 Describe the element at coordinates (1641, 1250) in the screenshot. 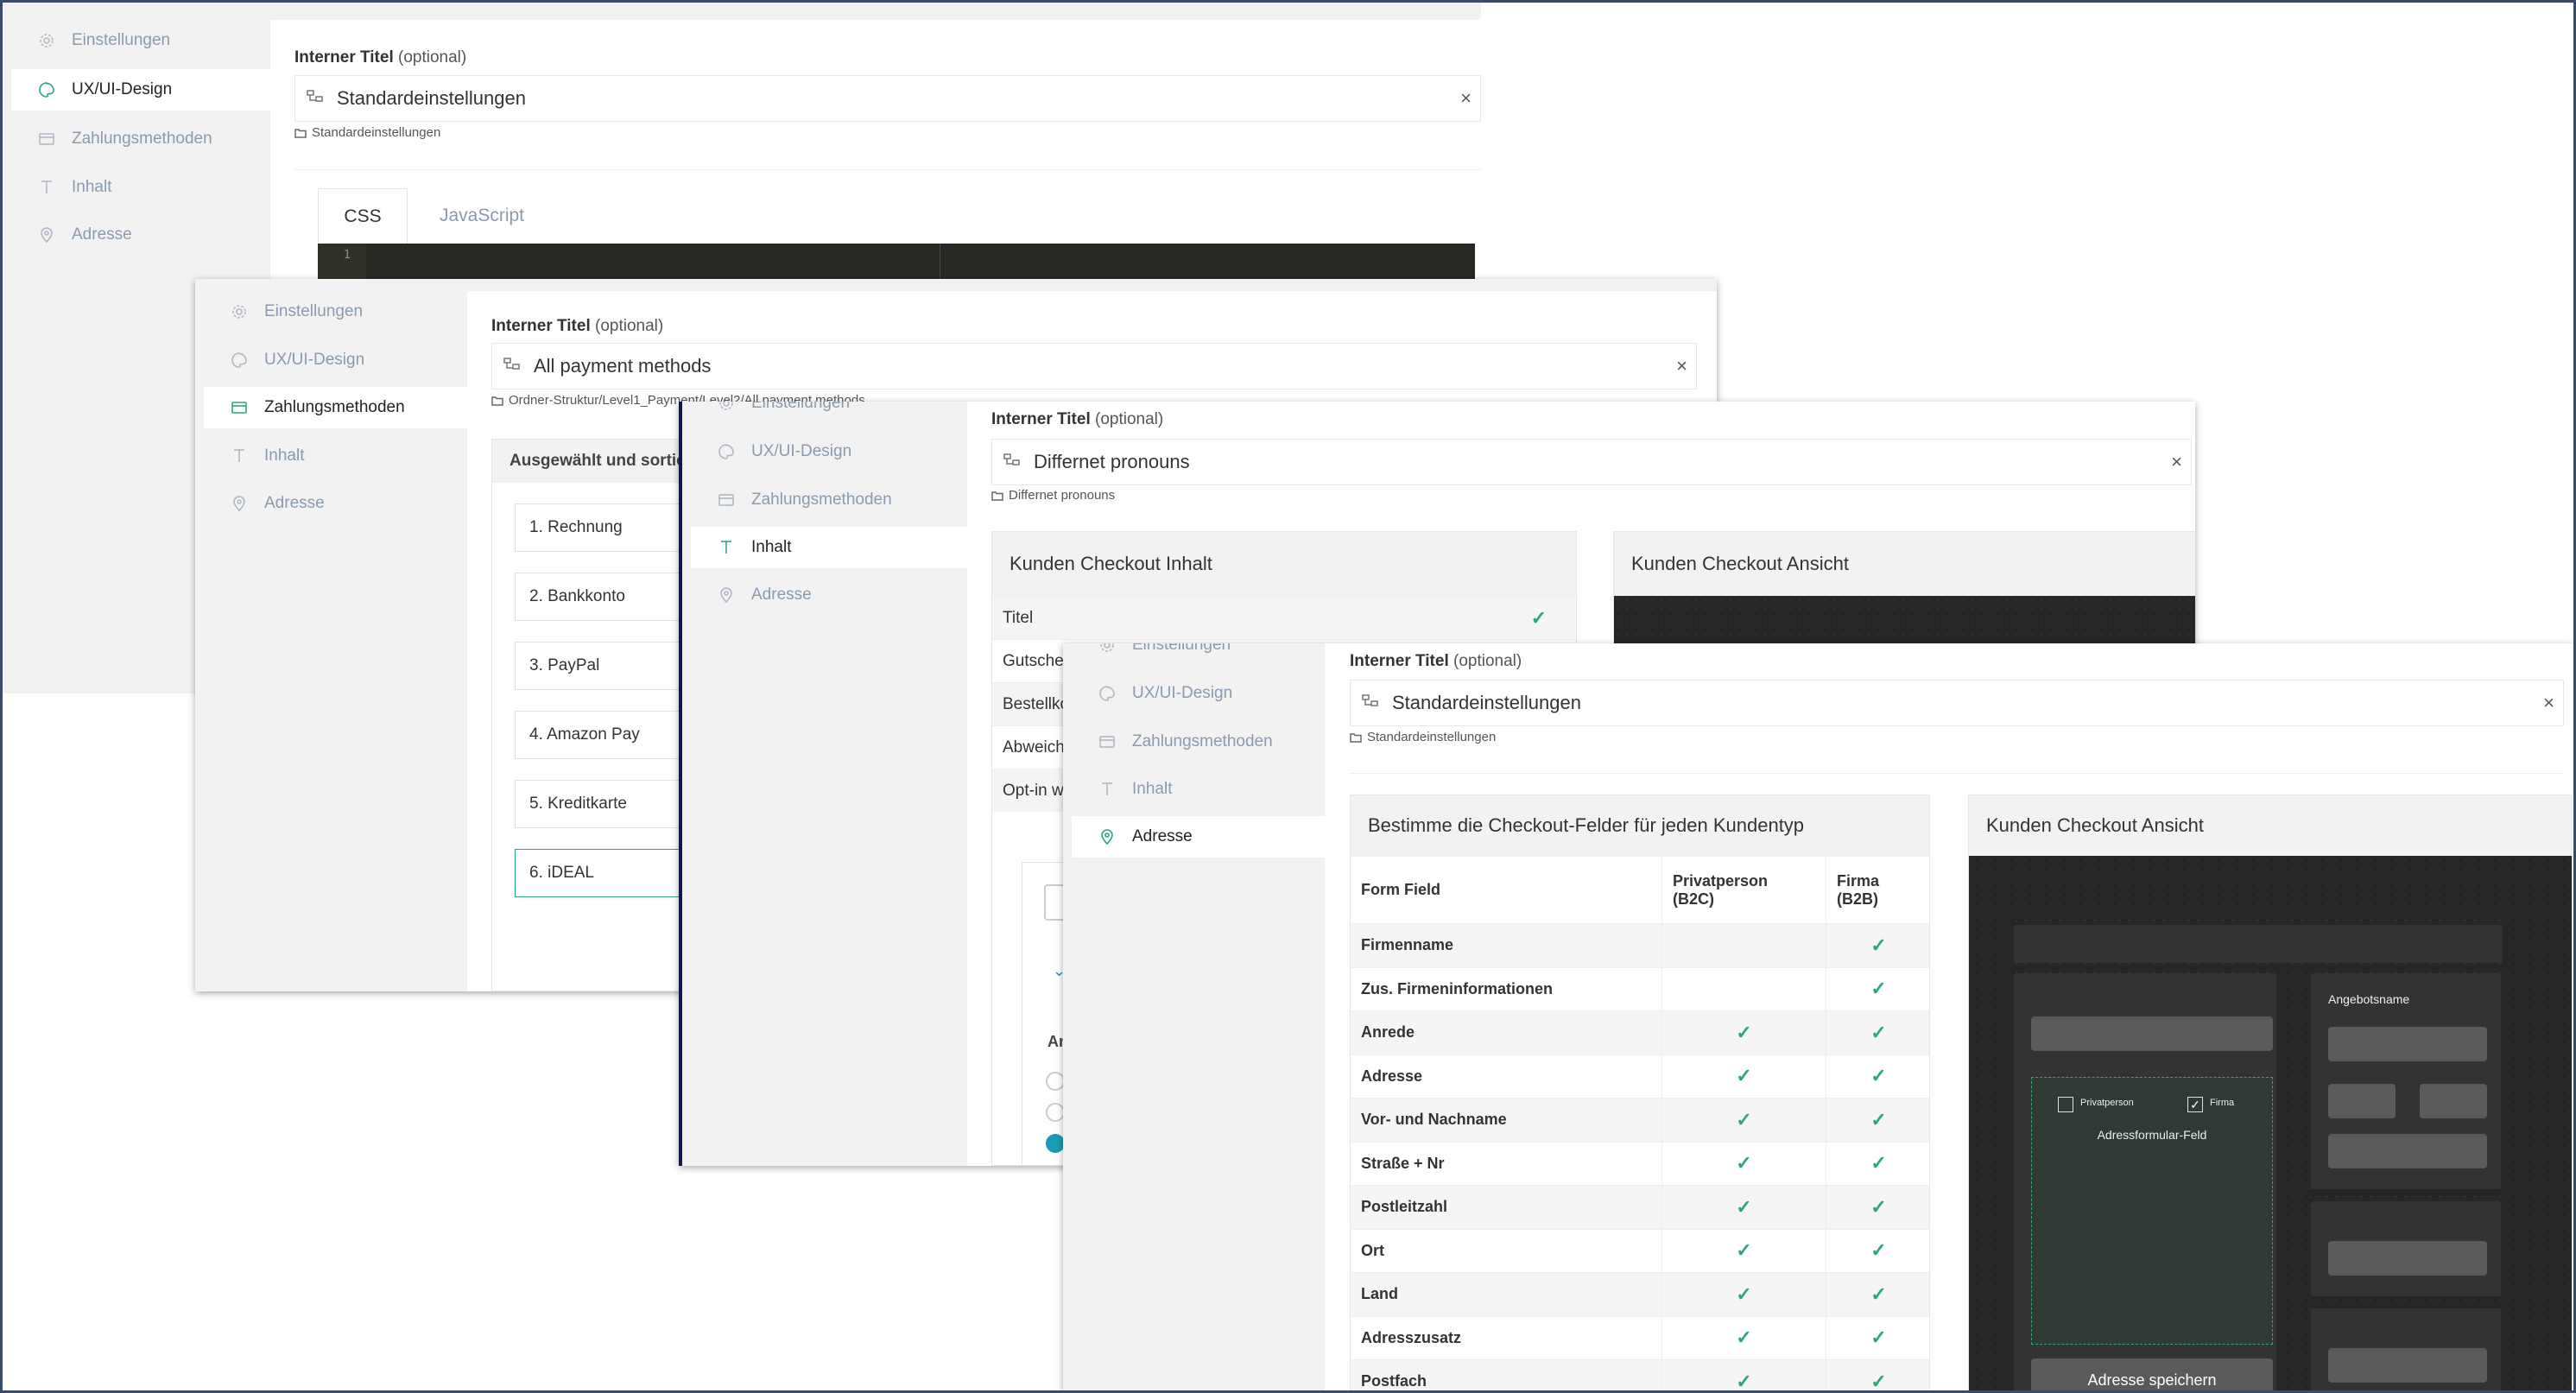

I see `table-row: Ort ✓ ✓` at that location.